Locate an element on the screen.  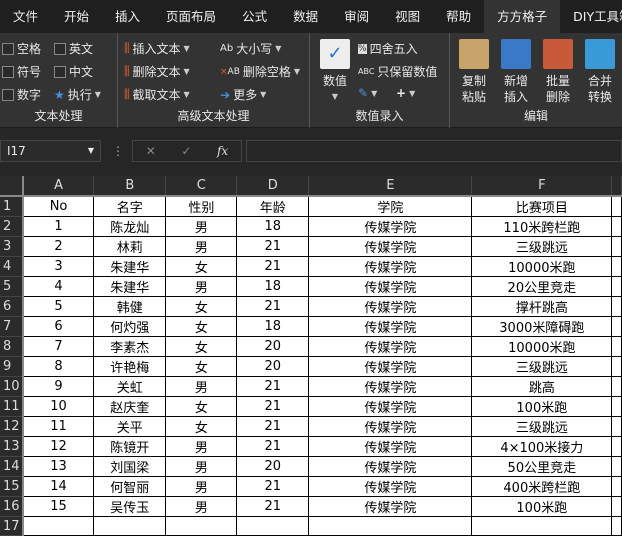
checkbox-space: 空格 is located at coordinates (21, 48).